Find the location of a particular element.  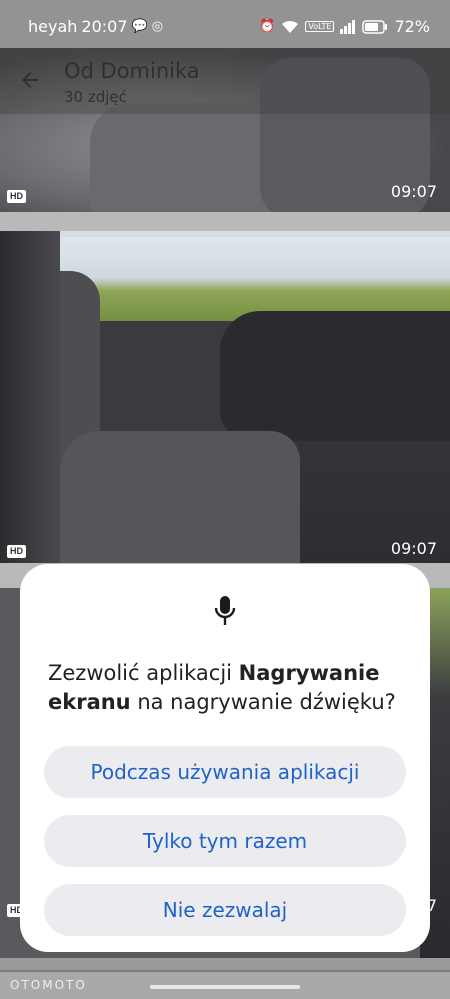

gesture-handle is located at coordinates (225, 987).